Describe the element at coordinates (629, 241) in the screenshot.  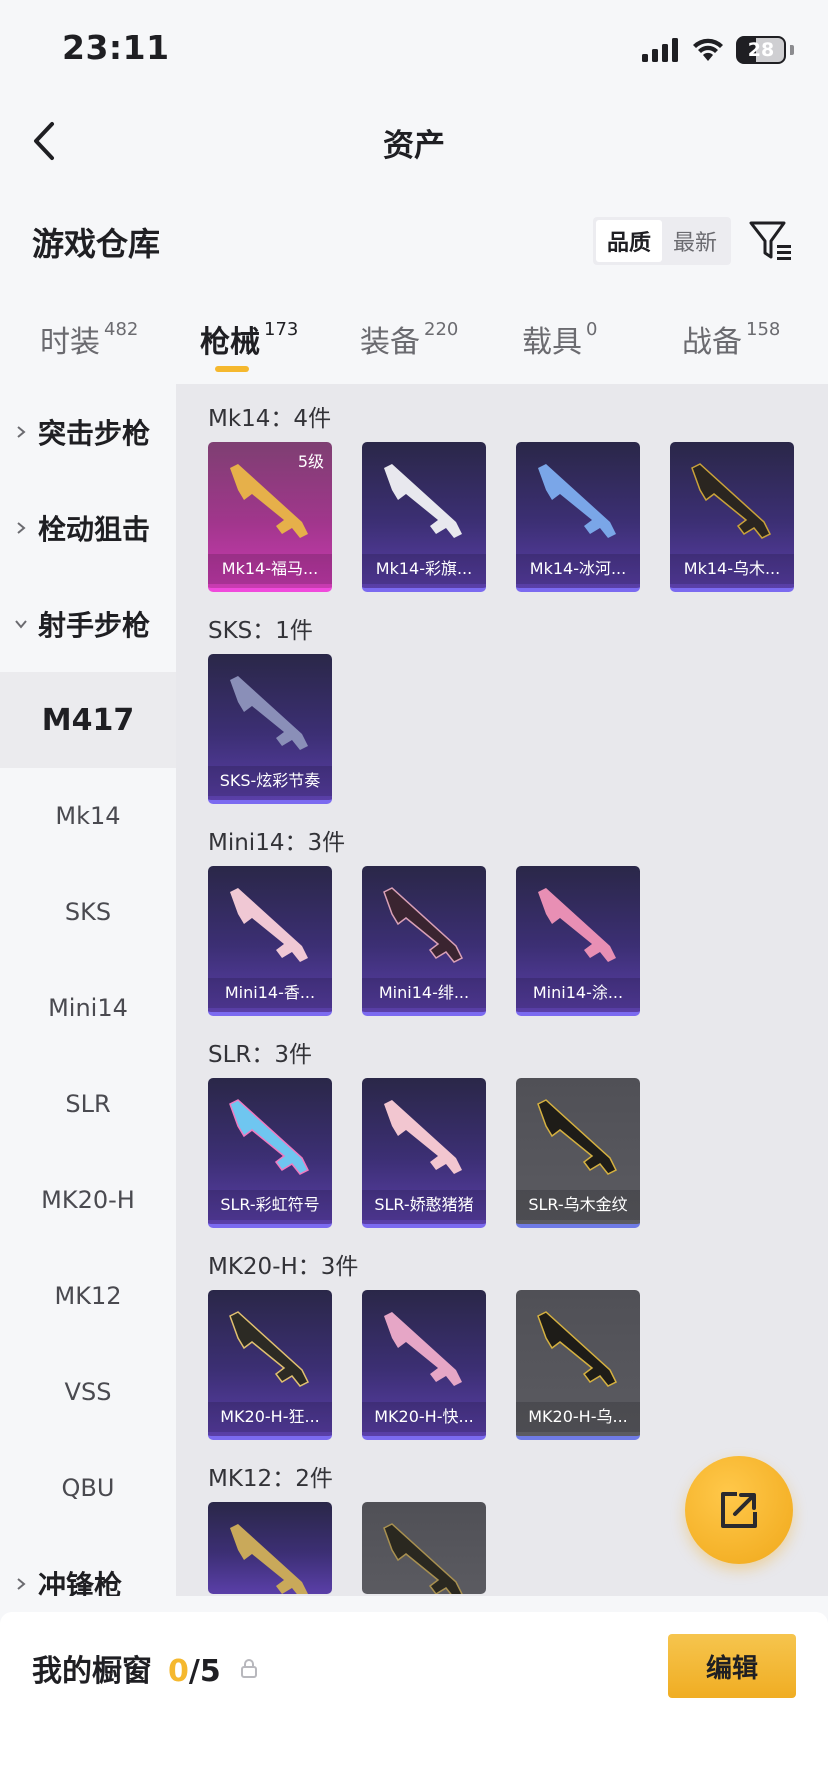
I see `sort-quality-button: 品质` at that location.